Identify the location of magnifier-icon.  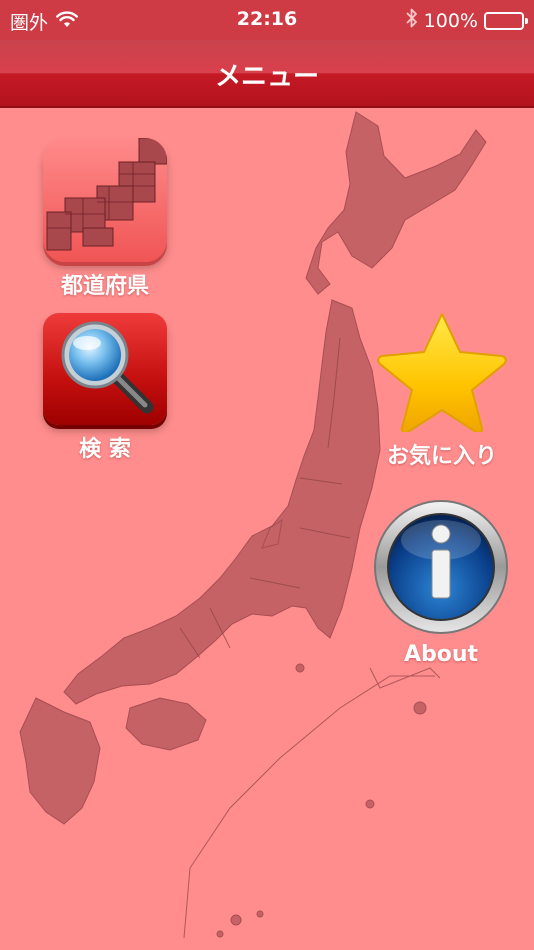
(105, 369).